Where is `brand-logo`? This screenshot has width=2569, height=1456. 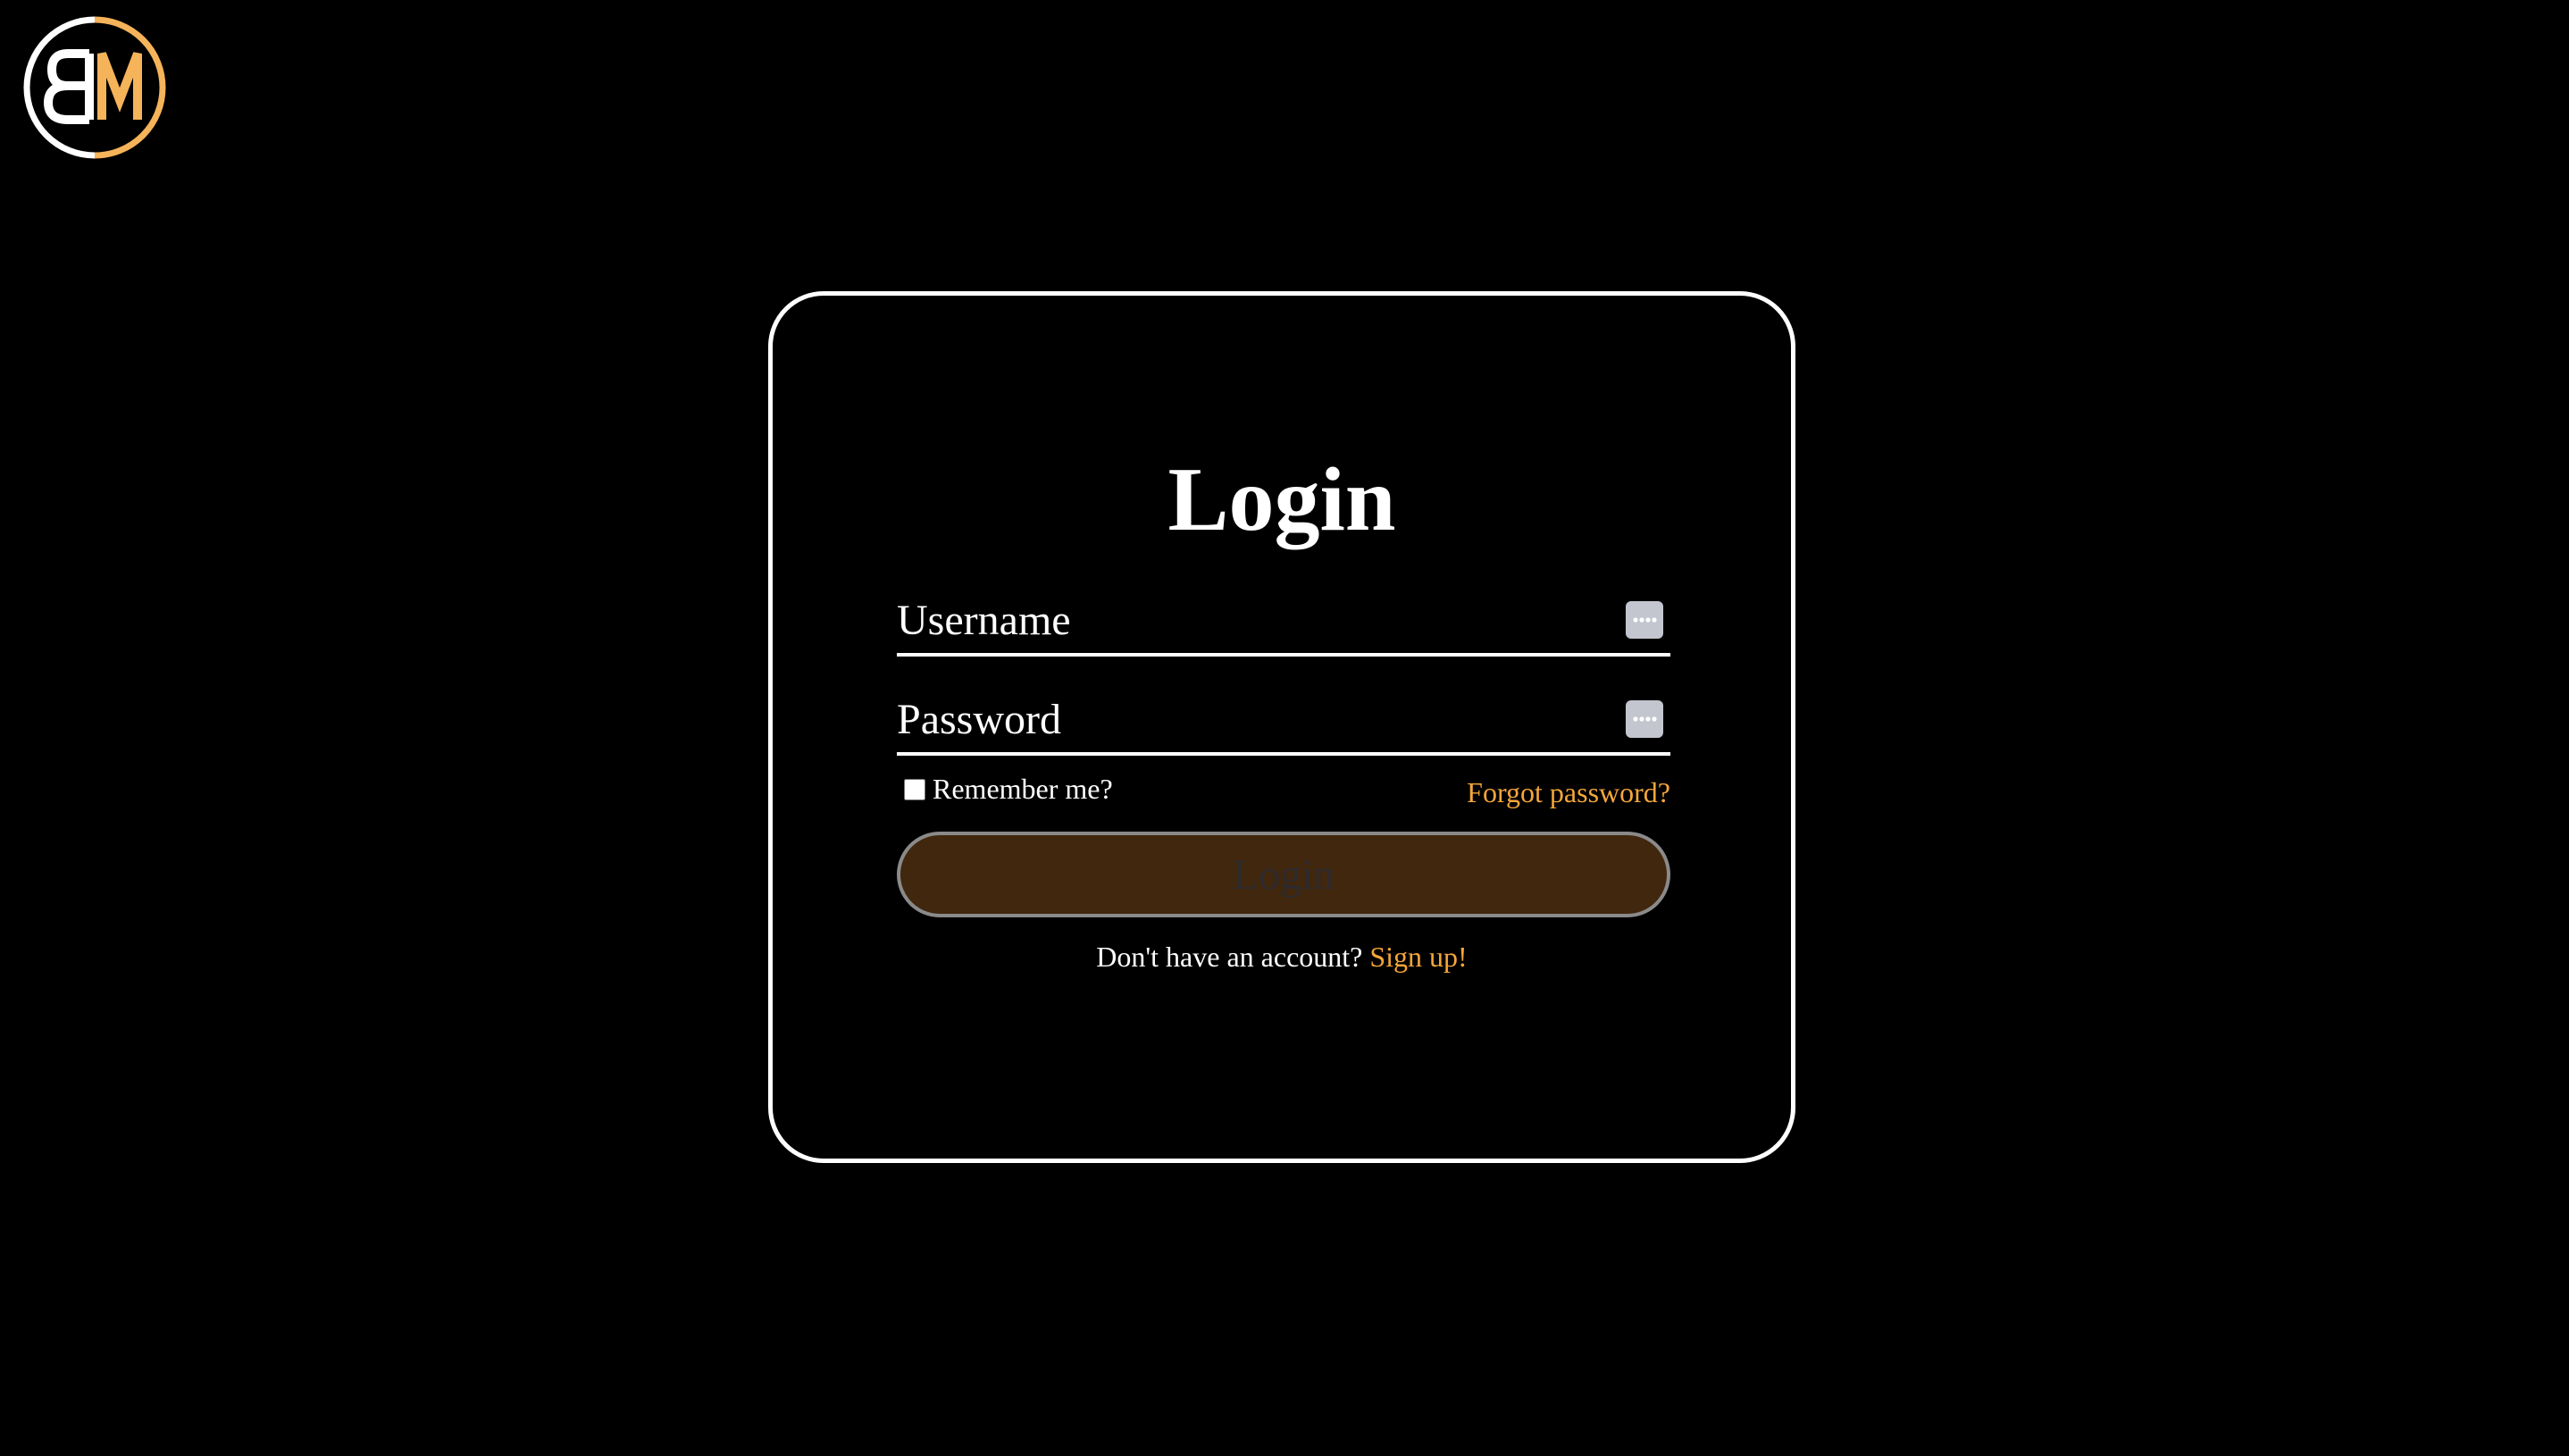 brand-logo is located at coordinates (94, 87).